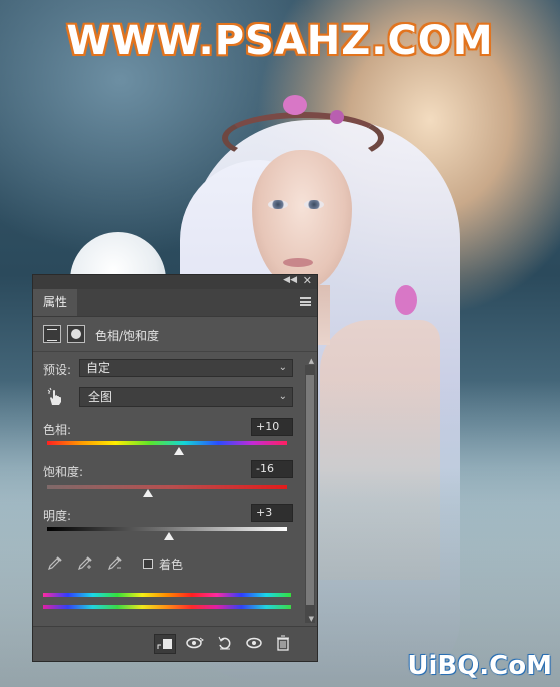 Image resolution: width=560 pixels, height=687 pixels. What do you see at coordinates (63, 472) in the screenshot?
I see `saturation-label: 饱和度:` at bounding box center [63, 472].